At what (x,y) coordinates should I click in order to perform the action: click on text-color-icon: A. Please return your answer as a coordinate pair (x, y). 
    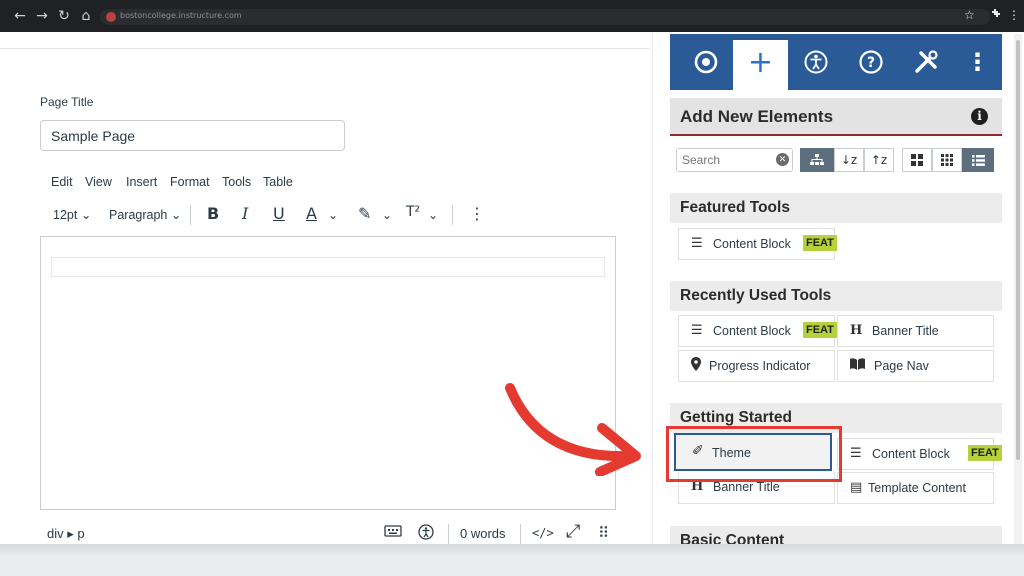
    Looking at the image, I should click on (311, 213).